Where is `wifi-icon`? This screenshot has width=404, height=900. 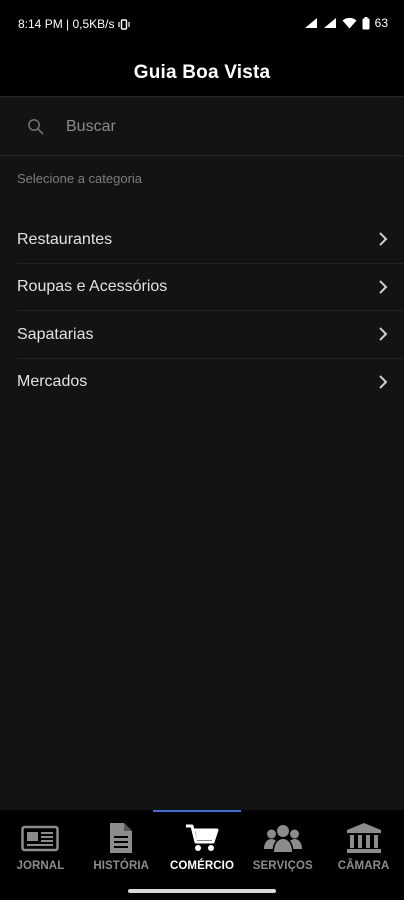 wifi-icon is located at coordinates (349, 23).